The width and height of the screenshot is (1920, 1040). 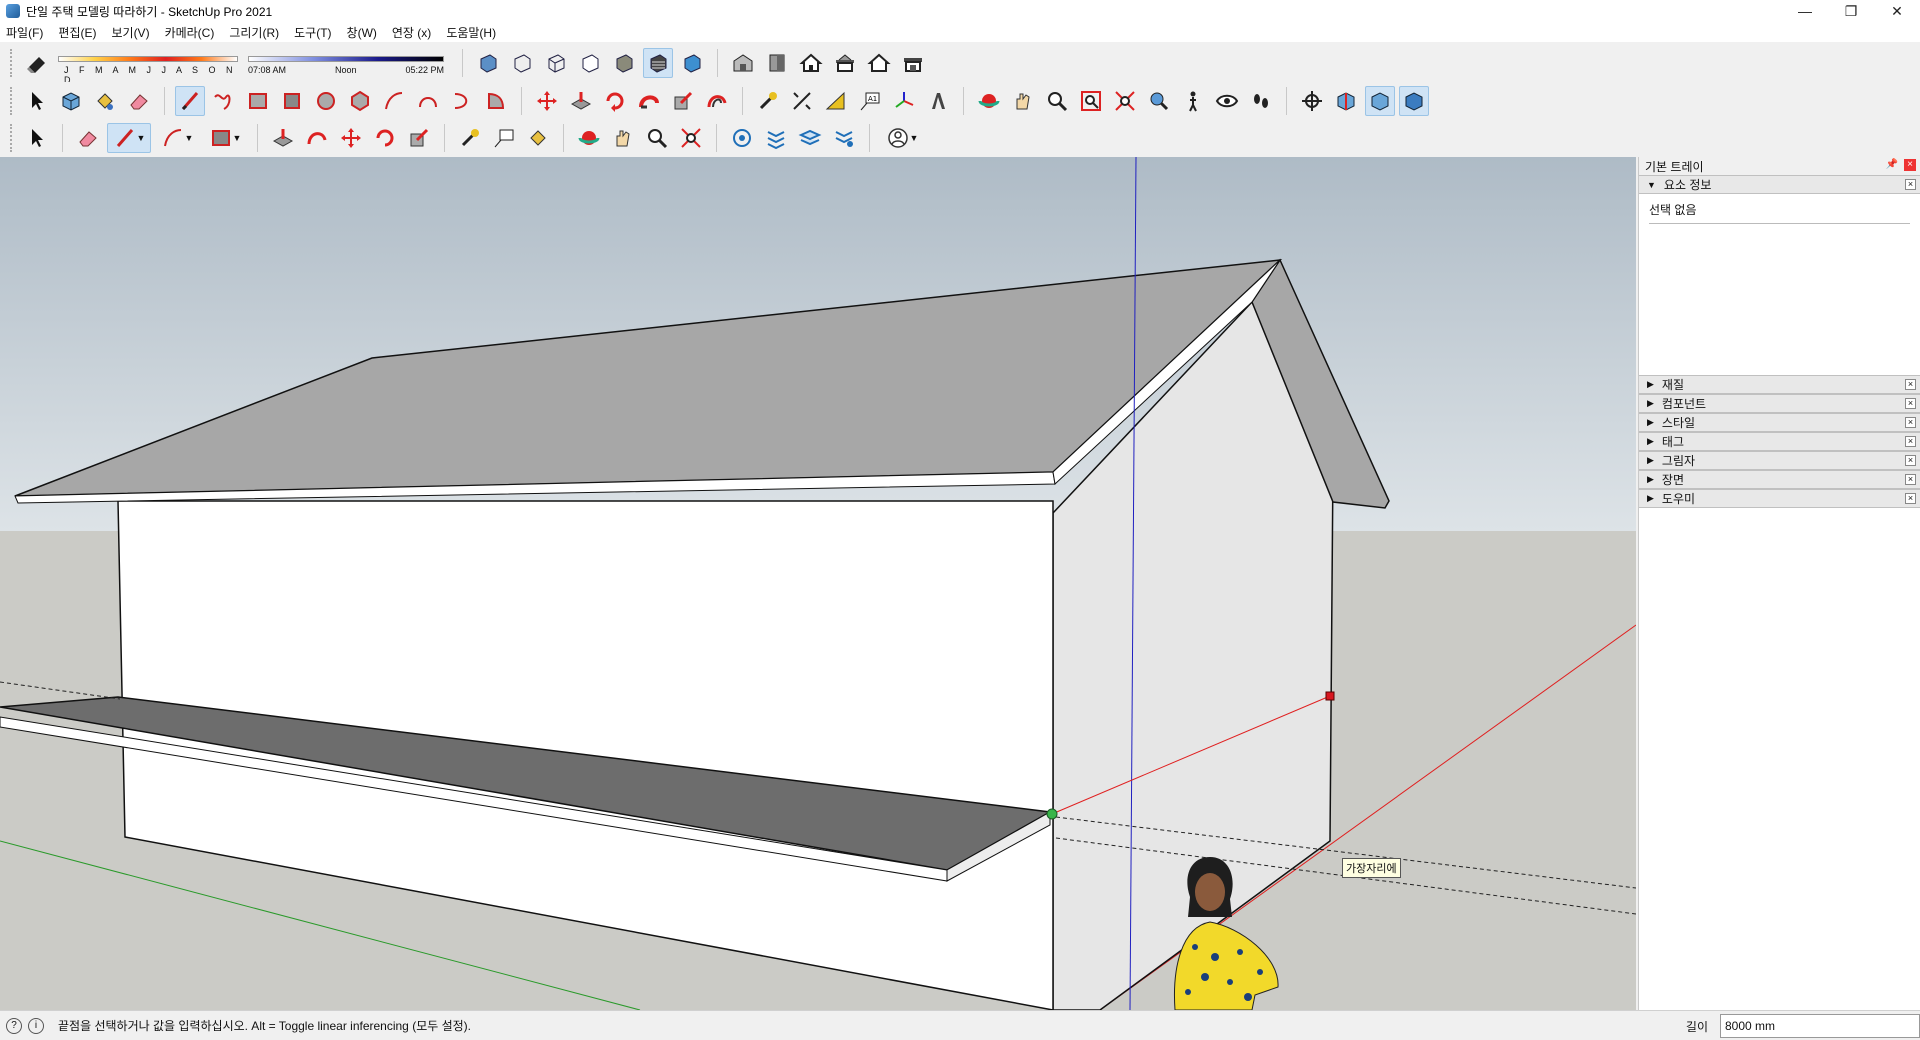 What do you see at coordinates (326, 101) in the screenshot?
I see `circle-tool-icon` at bounding box center [326, 101].